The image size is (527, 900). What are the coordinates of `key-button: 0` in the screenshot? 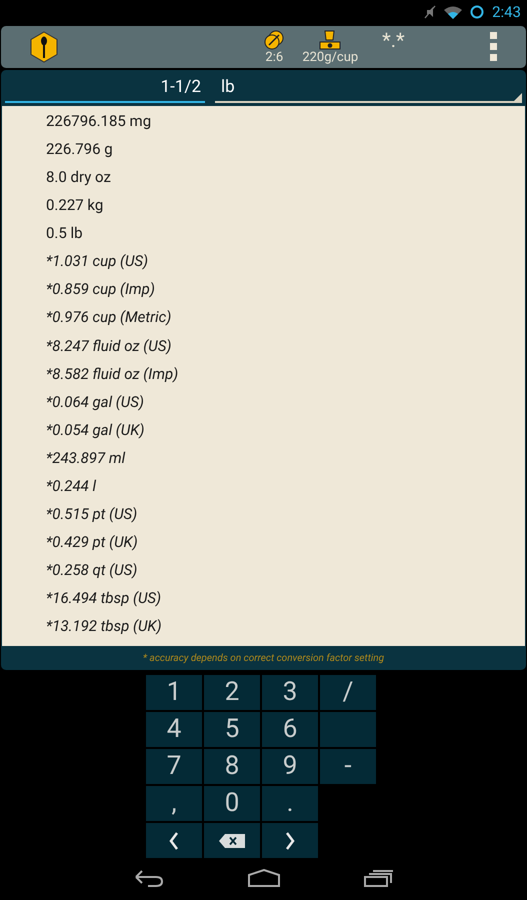 It's located at (232, 803).